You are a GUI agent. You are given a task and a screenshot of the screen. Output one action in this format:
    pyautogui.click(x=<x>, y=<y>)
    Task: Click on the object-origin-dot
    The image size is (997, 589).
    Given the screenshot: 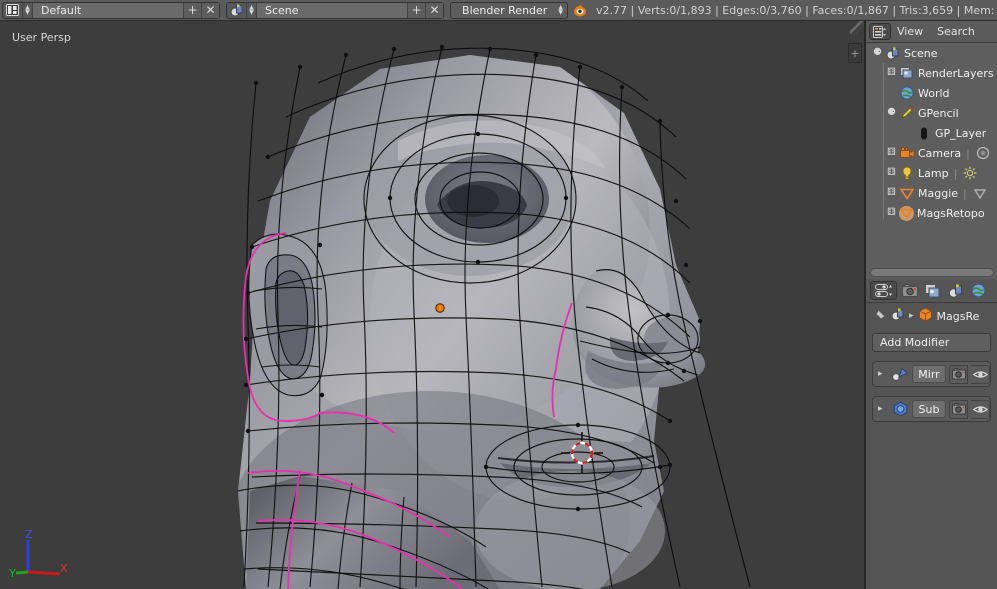 What is the action you would take?
    pyautogui.click(x=440, y=308)
    